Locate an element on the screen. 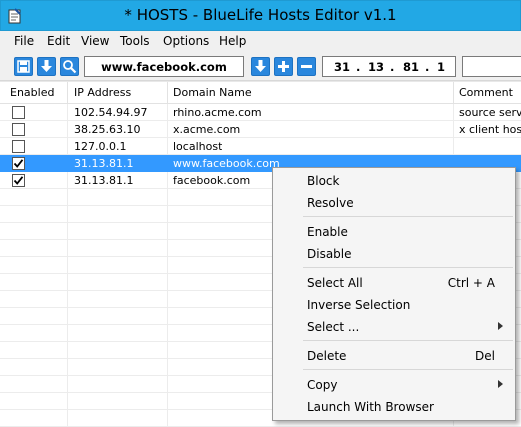  domain-cell: rhino.acme.com is located at coordinates (217, 112).